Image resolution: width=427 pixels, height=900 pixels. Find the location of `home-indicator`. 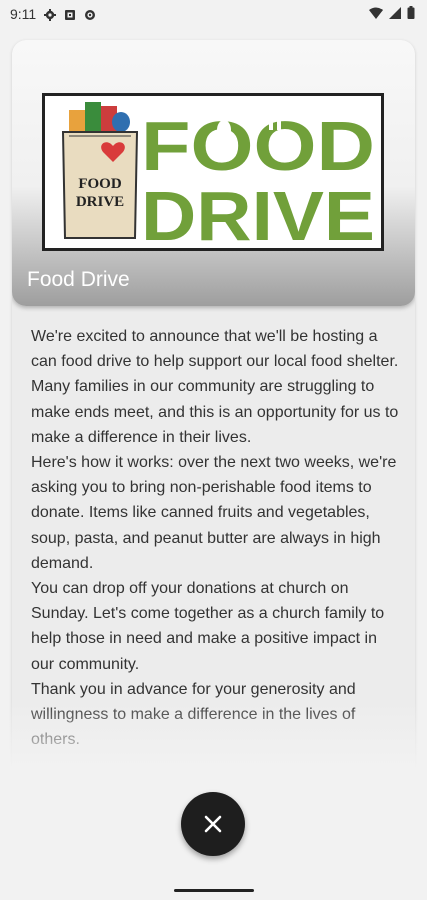

home-indicator is located at coordinates (214, 890).